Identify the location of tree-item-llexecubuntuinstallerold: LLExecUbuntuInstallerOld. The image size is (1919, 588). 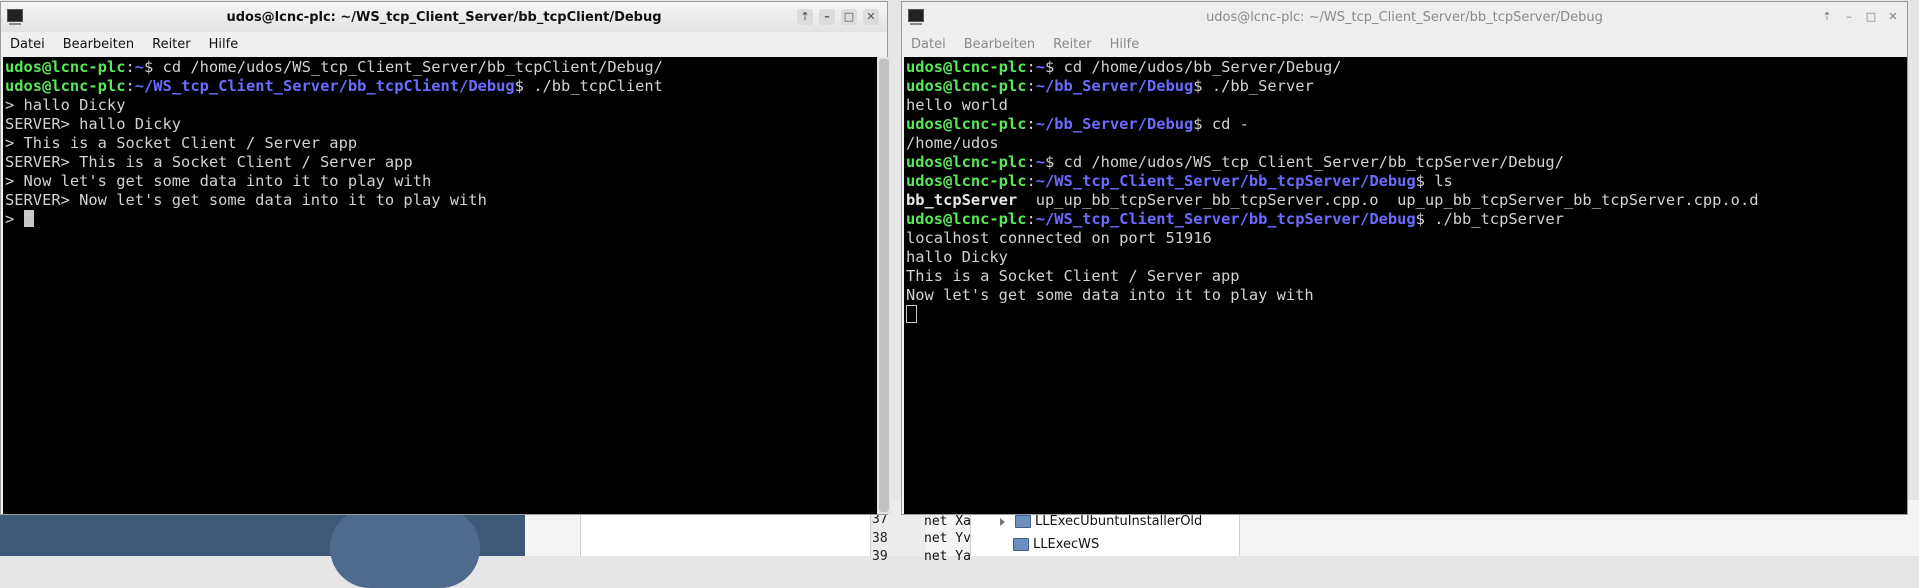
(1101, 521).